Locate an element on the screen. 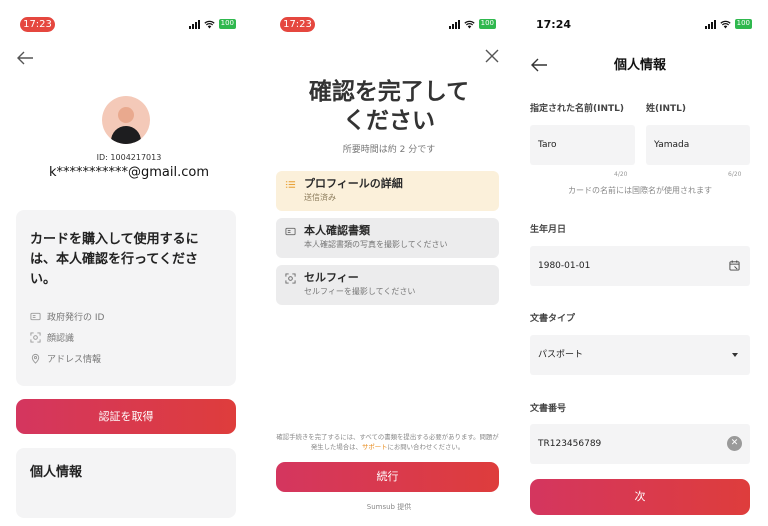 The height and width of the screenshot is (526, 768). support-link: サポート is located at coordinates (375, 447).